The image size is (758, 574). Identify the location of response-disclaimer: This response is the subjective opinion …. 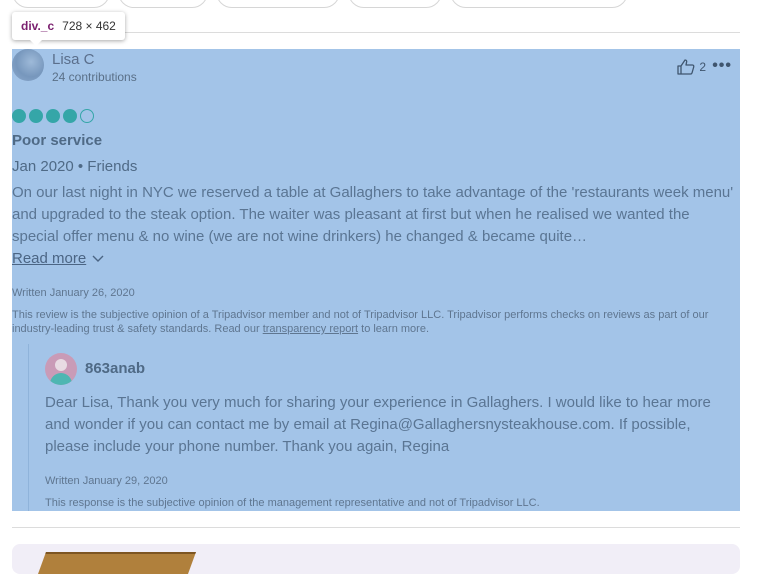
(292, 503).